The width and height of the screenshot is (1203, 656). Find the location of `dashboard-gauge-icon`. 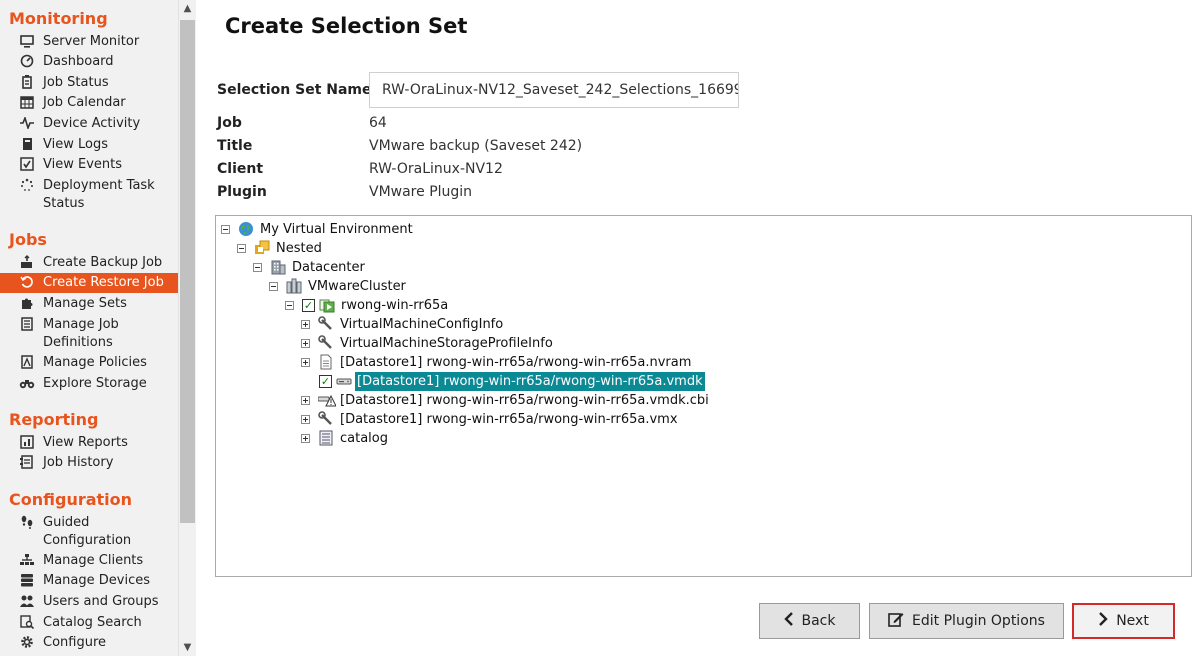

dashboard-gauge-icon is located at coordinates (27, 61).